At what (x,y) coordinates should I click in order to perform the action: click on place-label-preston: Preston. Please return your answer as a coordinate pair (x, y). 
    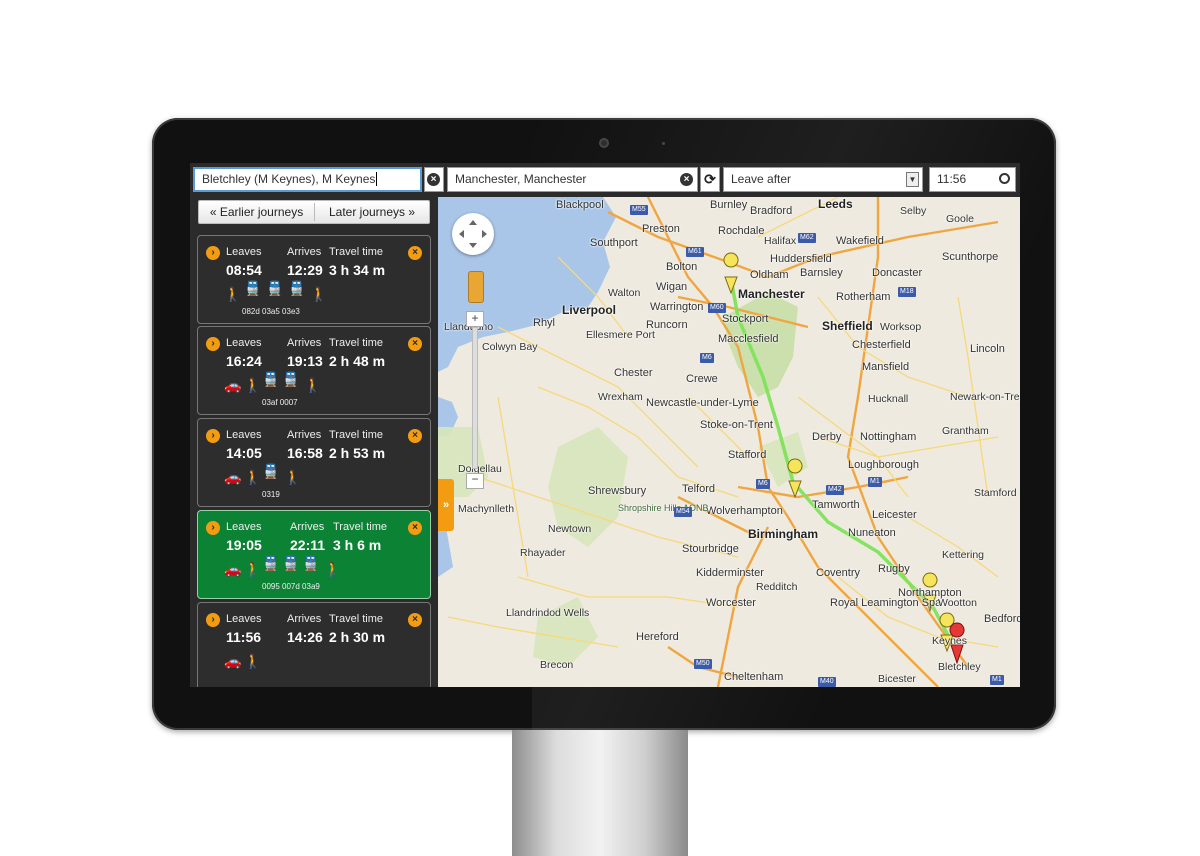
    Looking at the image, I should click on (661, 229).